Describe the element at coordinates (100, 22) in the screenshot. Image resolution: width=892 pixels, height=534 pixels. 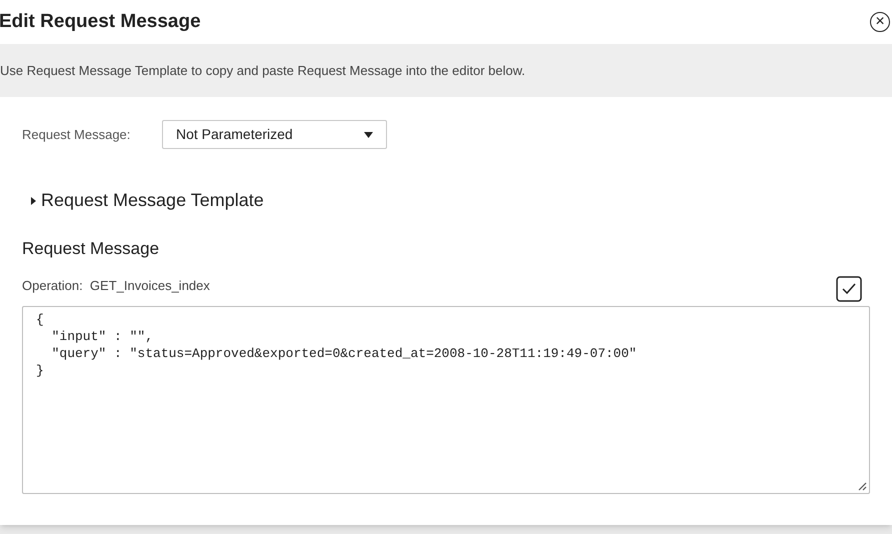
I see `dialog-title: Edit Request Message` at that location.